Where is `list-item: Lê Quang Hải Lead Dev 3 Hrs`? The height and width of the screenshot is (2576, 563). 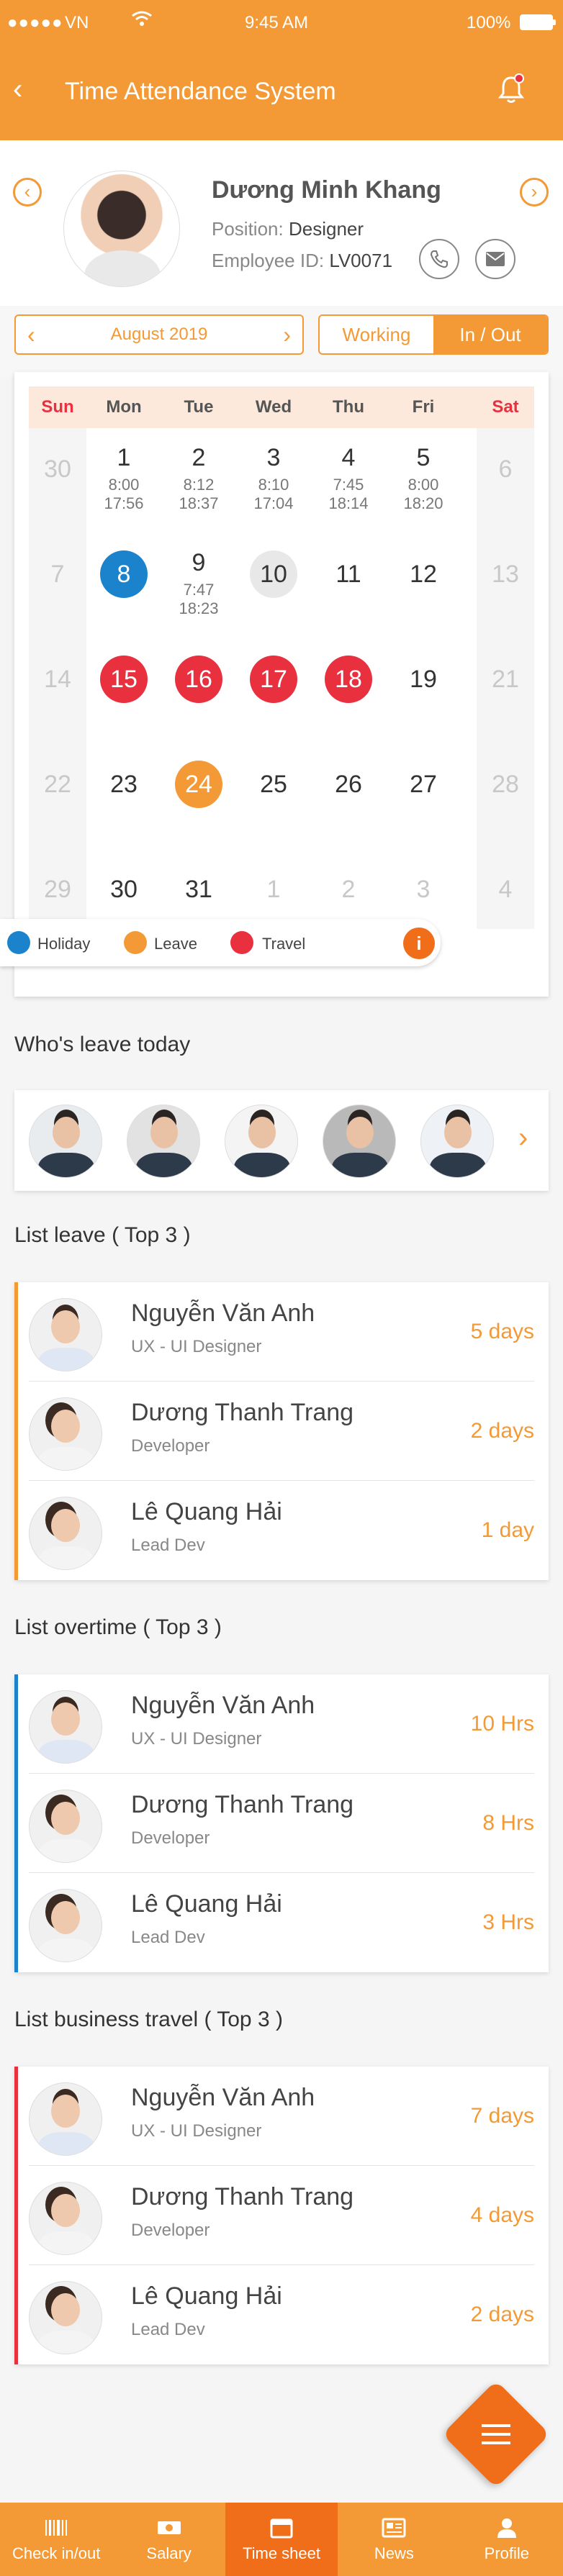
list-item: Lê Quang Hải Lead Dev 3 Hrs is located at coordinates (281, 1922).